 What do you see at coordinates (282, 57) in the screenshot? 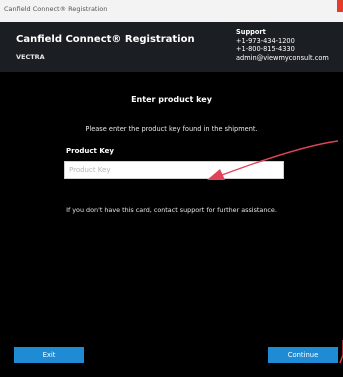
I see `support-email: admin@viewmyconsult.com` at bounding box center [282, 57].